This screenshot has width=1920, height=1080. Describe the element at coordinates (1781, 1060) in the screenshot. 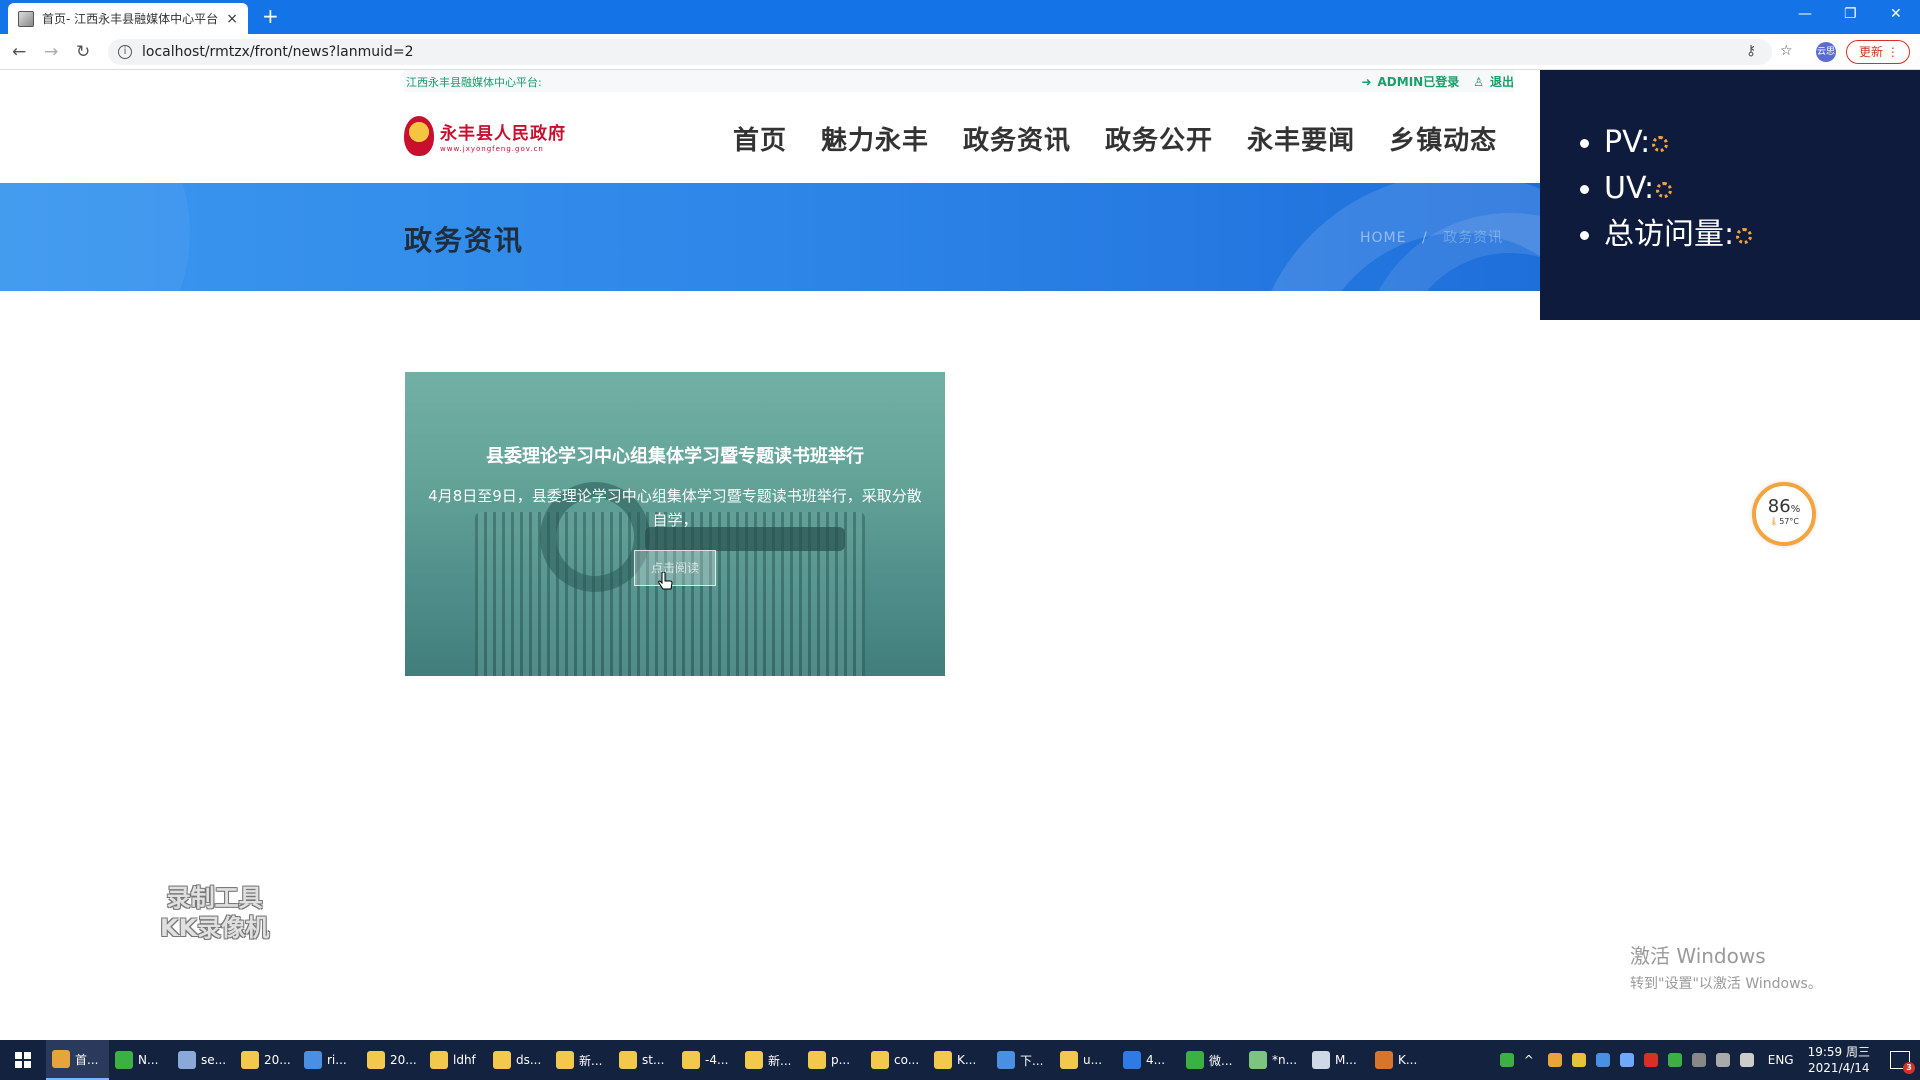

I see `input-language: ENG` at that location.